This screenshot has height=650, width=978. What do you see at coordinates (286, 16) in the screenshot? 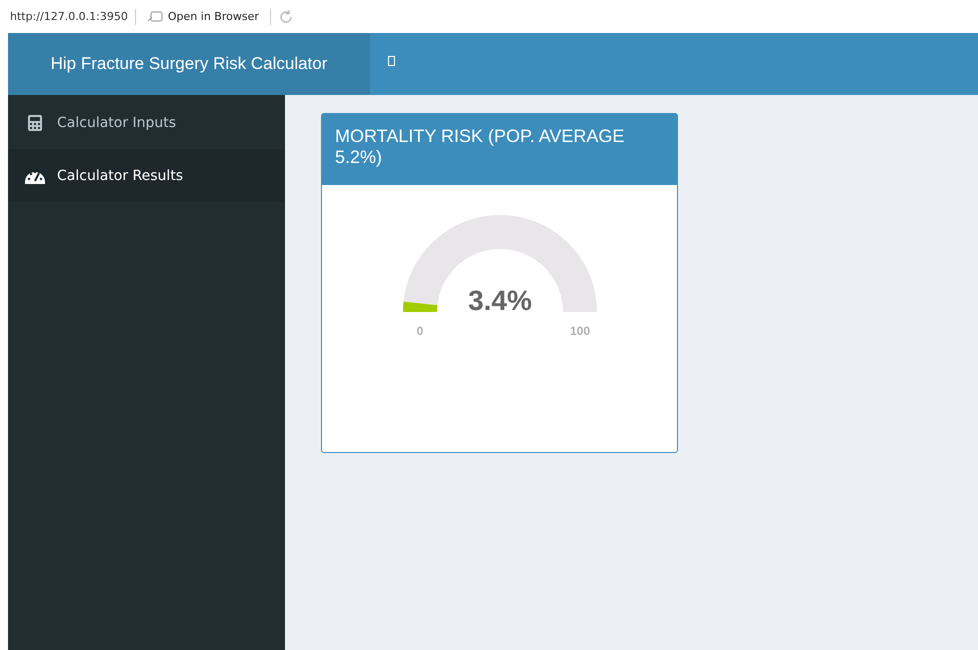
I see `refresh-icon` at bounding box center [286, 16].